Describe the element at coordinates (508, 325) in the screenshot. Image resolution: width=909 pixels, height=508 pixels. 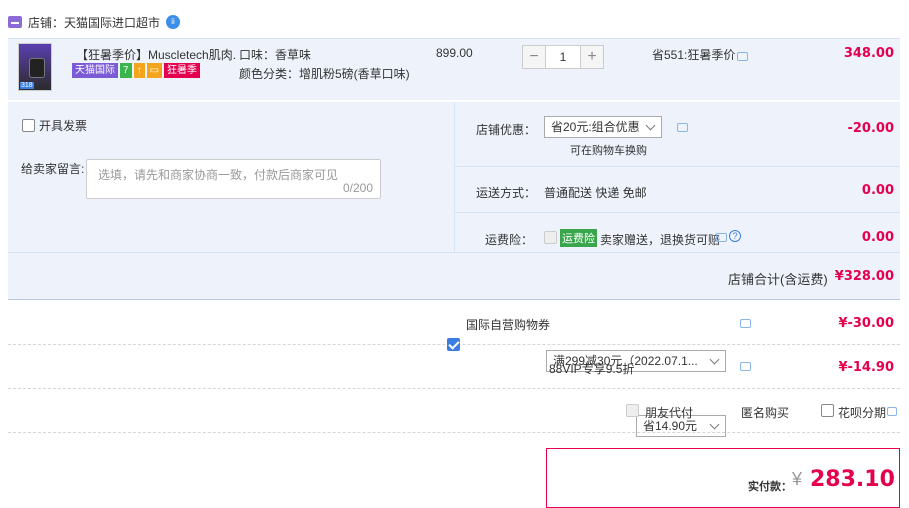
I see `global-coupon-label: 国际自营购物券` at that location.